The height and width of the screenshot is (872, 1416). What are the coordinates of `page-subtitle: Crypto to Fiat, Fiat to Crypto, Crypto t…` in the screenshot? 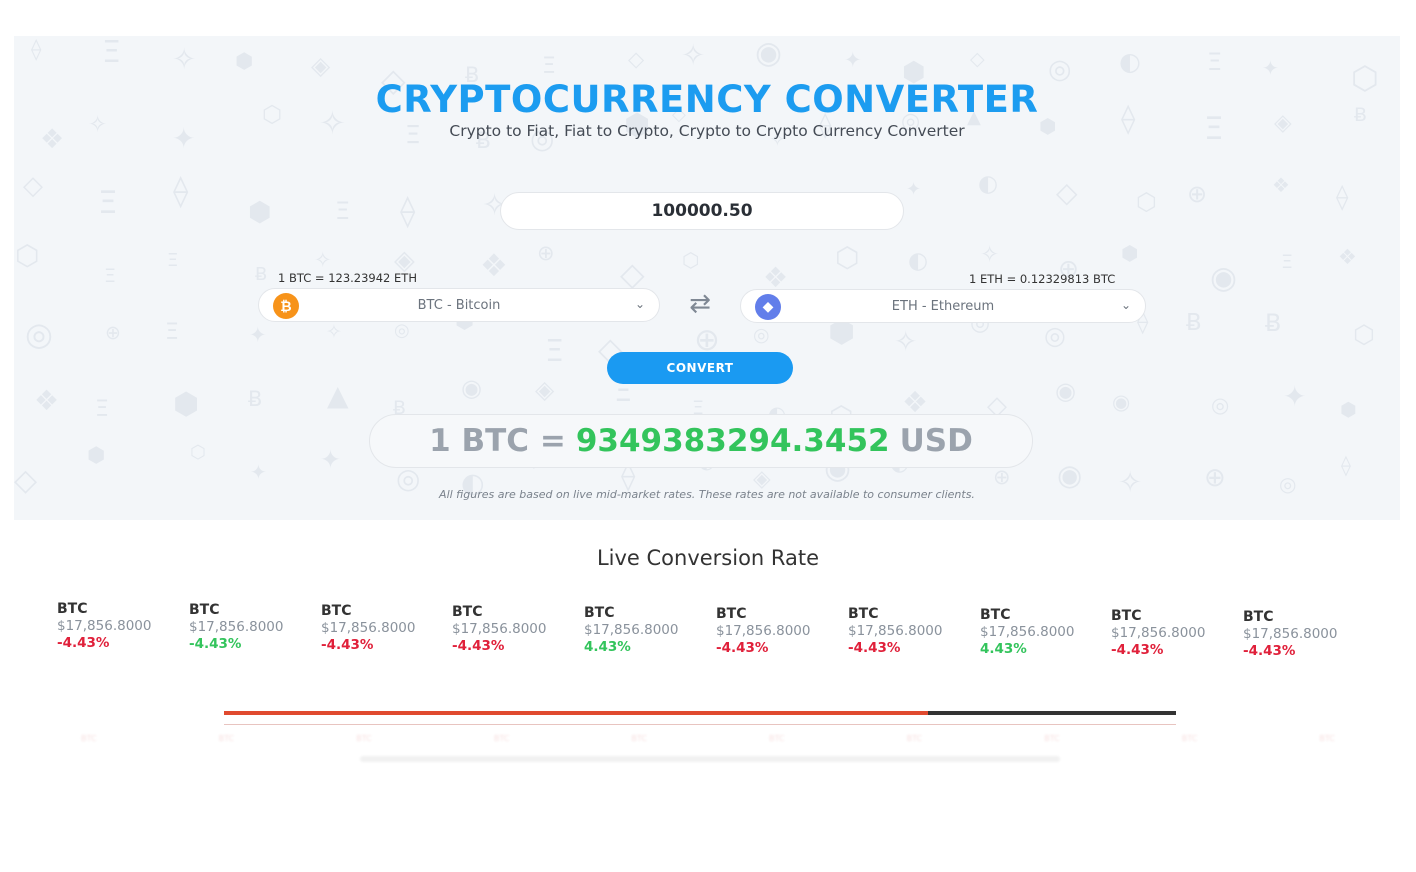 It's located at (707, 131).